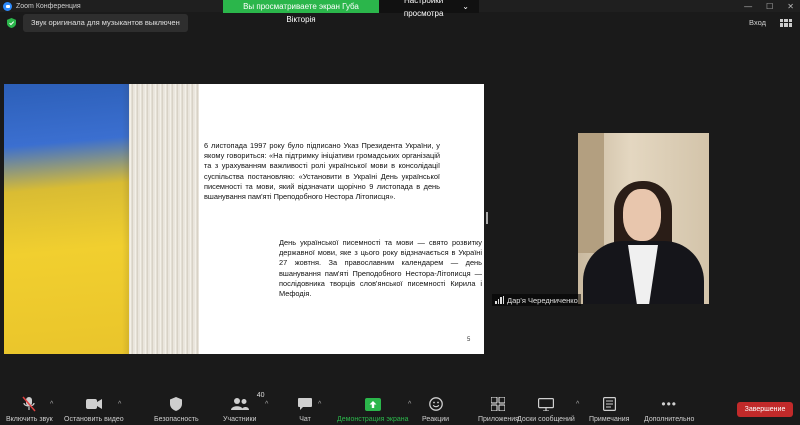 The height and width of the screenshot is (425, 800). I want to click on participant-video, so click(643, 218).